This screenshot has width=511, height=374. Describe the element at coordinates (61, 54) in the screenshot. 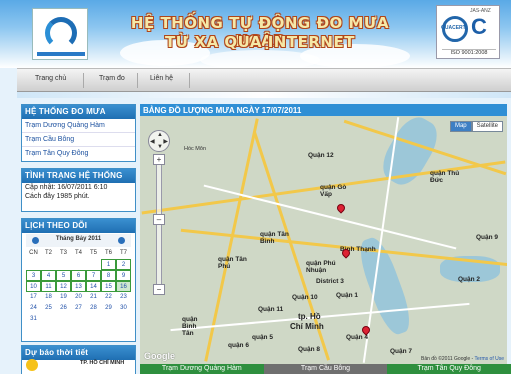

I see `logo-bar` at that location.